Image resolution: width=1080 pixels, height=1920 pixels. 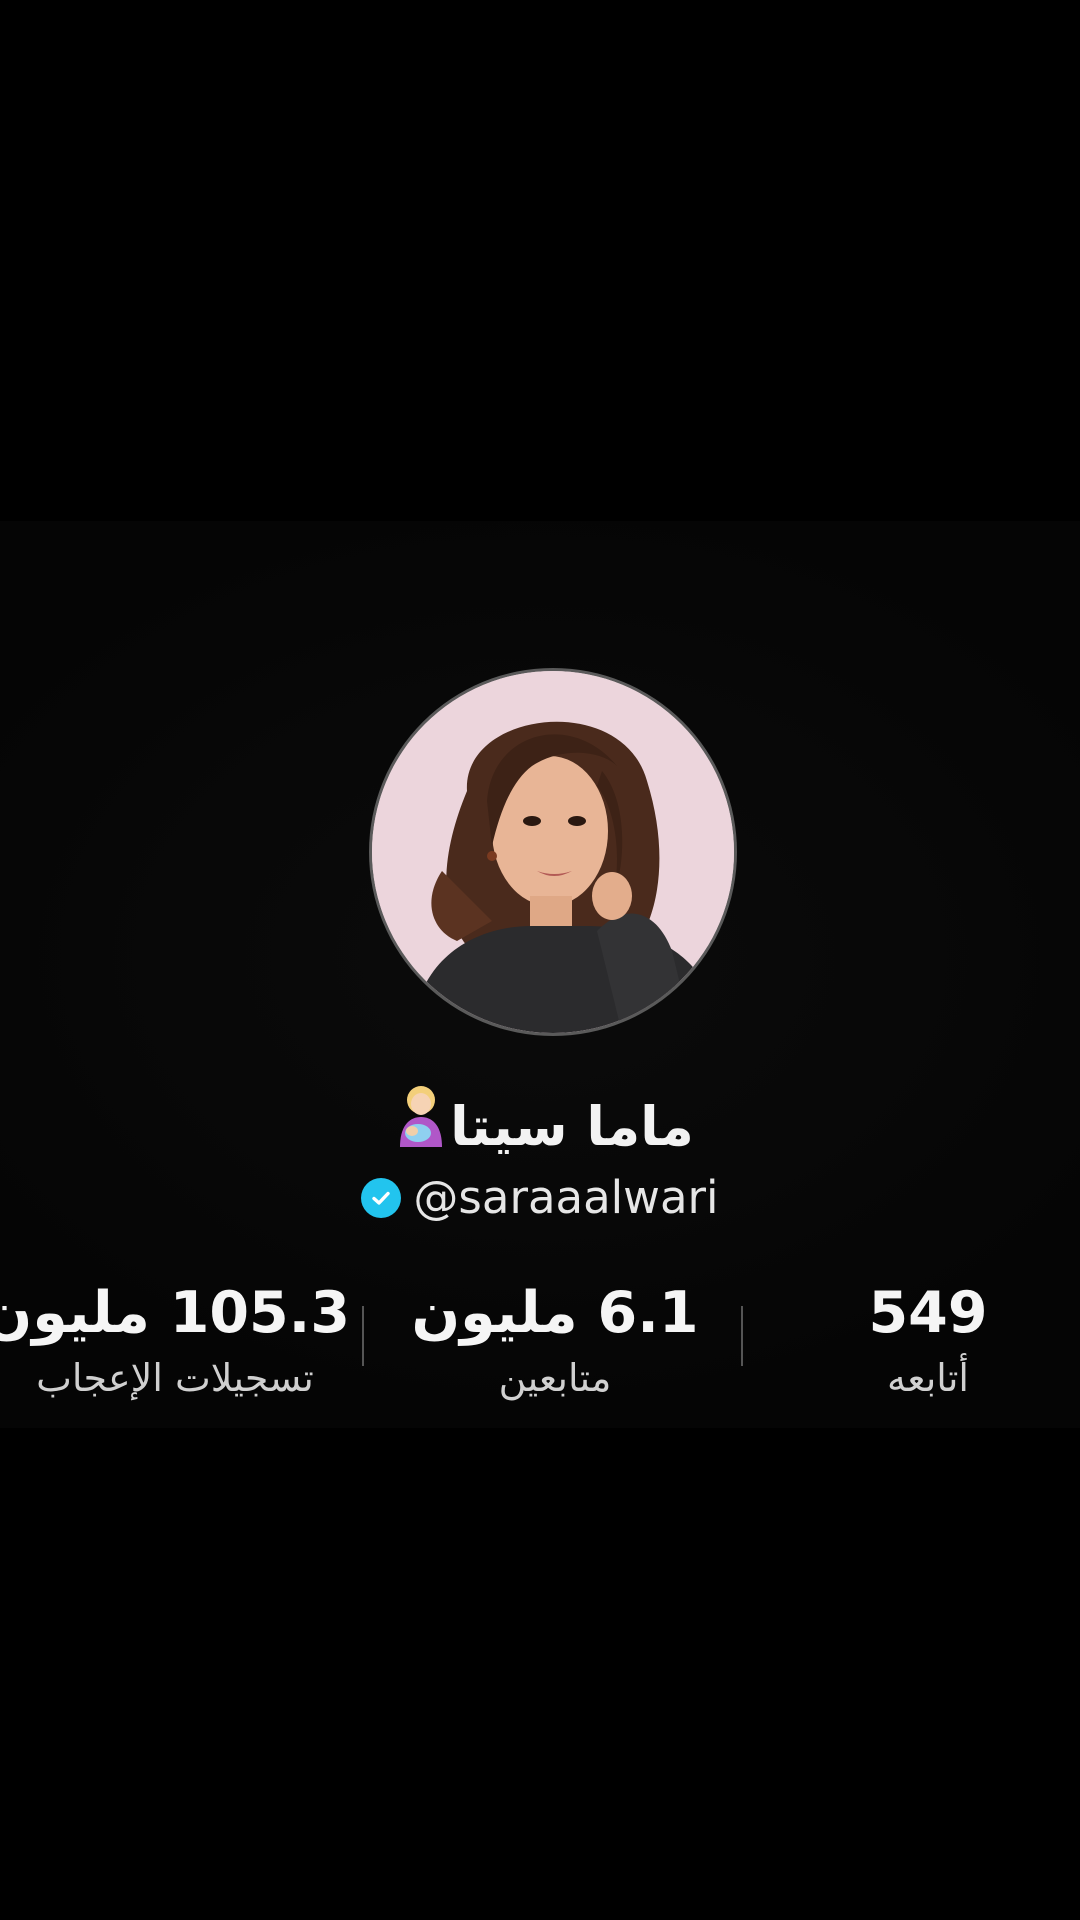 What do you see at coordinates (928, 1378) in the screenshot?
I see `following-label: أتابعه` at bounding box center [928, 1378].